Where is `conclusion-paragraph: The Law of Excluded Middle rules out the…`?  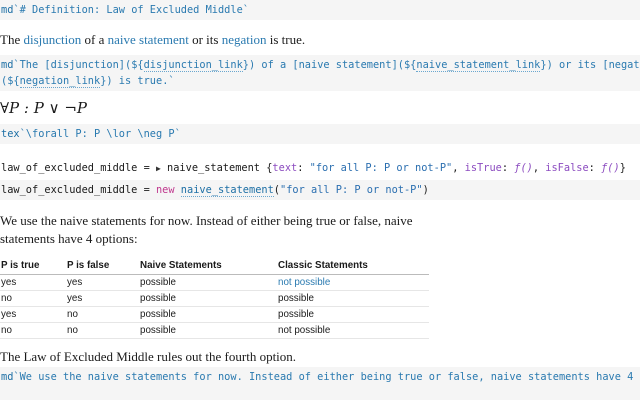
conclusion-paragraph: The Law of Excluded Middle rules out the… is located at coordinates (148, 356).